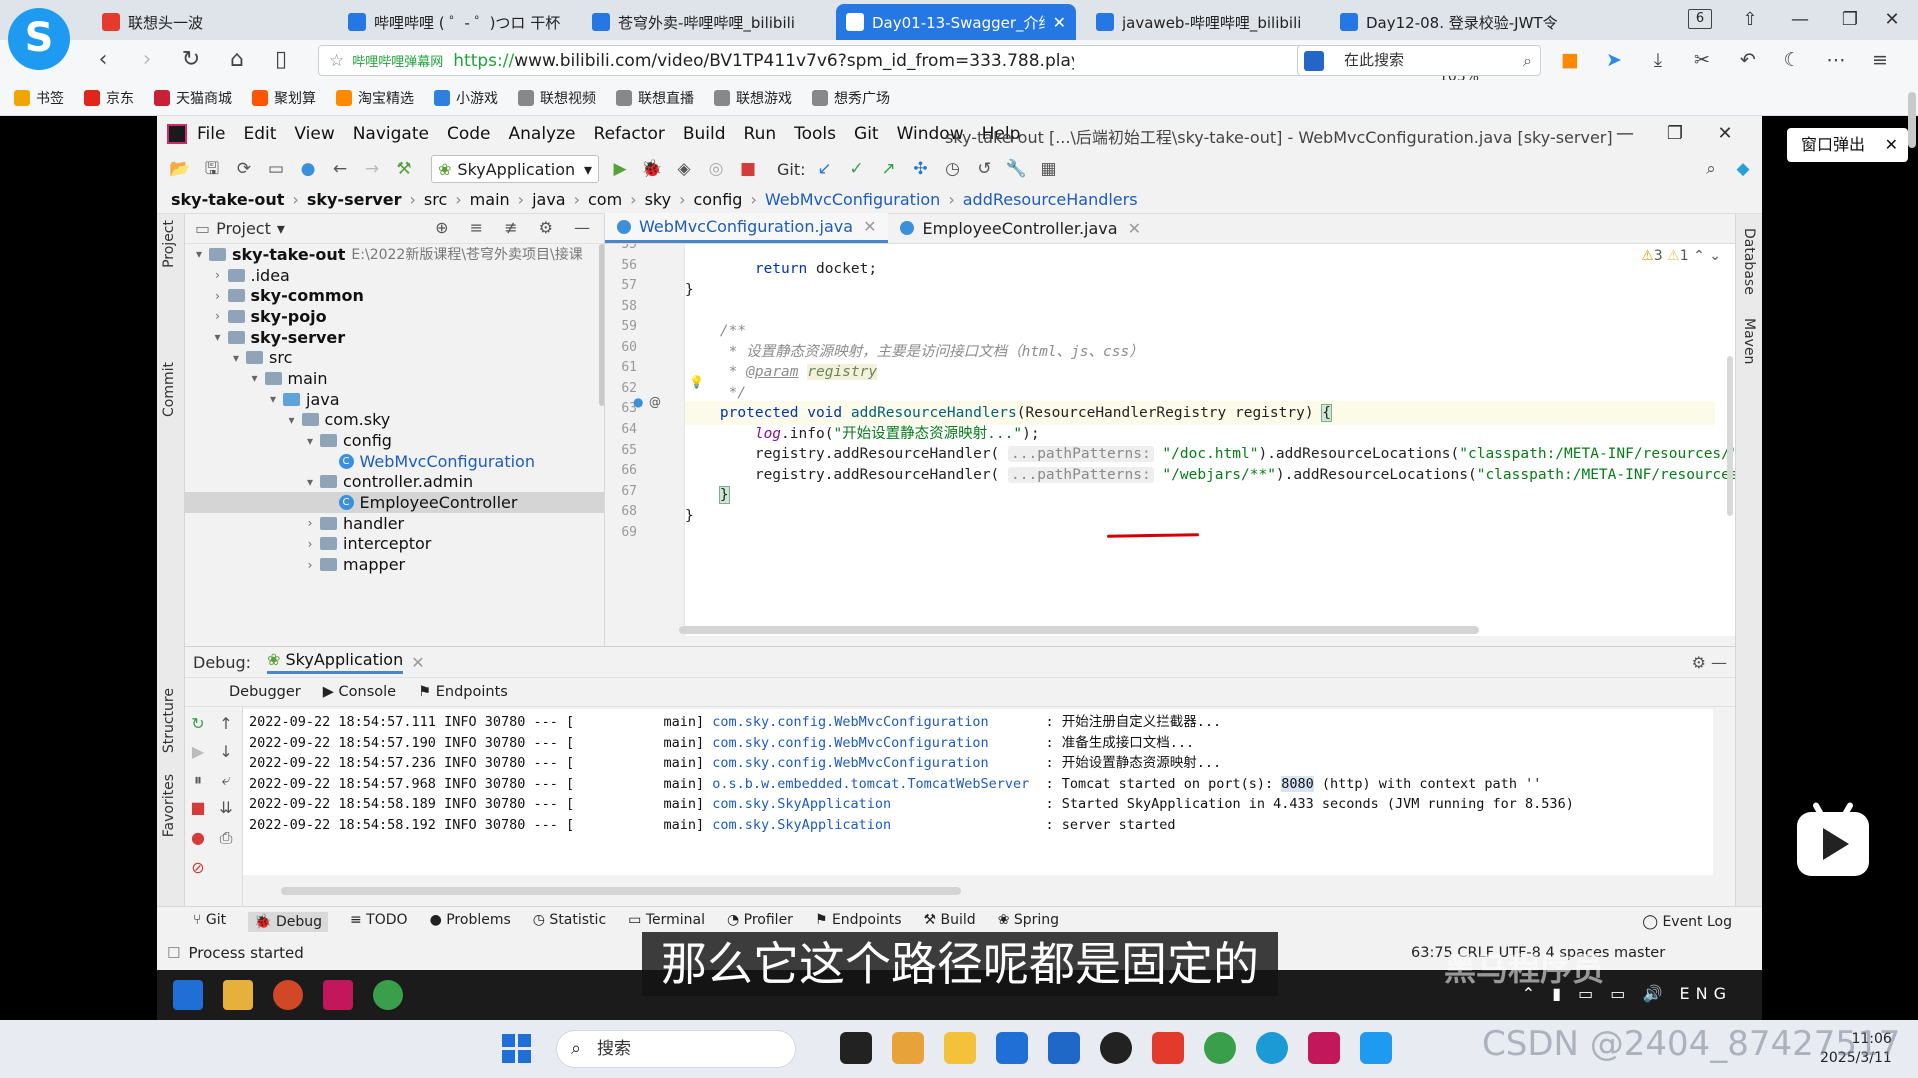 The width and height of the screenshot is (1918, 1078). I want to click on page-scrollbar, so click(1912, 120).